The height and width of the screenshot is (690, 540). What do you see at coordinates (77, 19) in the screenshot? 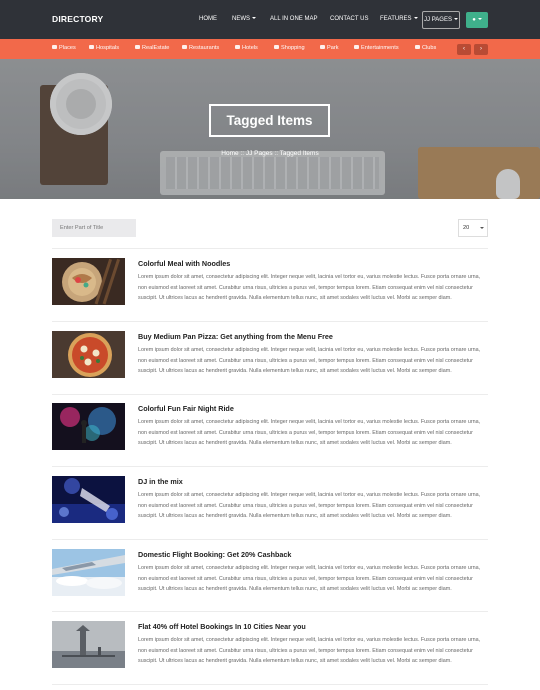
I see `site-logo: DIRECTORY` at bounding box center [77, 19].